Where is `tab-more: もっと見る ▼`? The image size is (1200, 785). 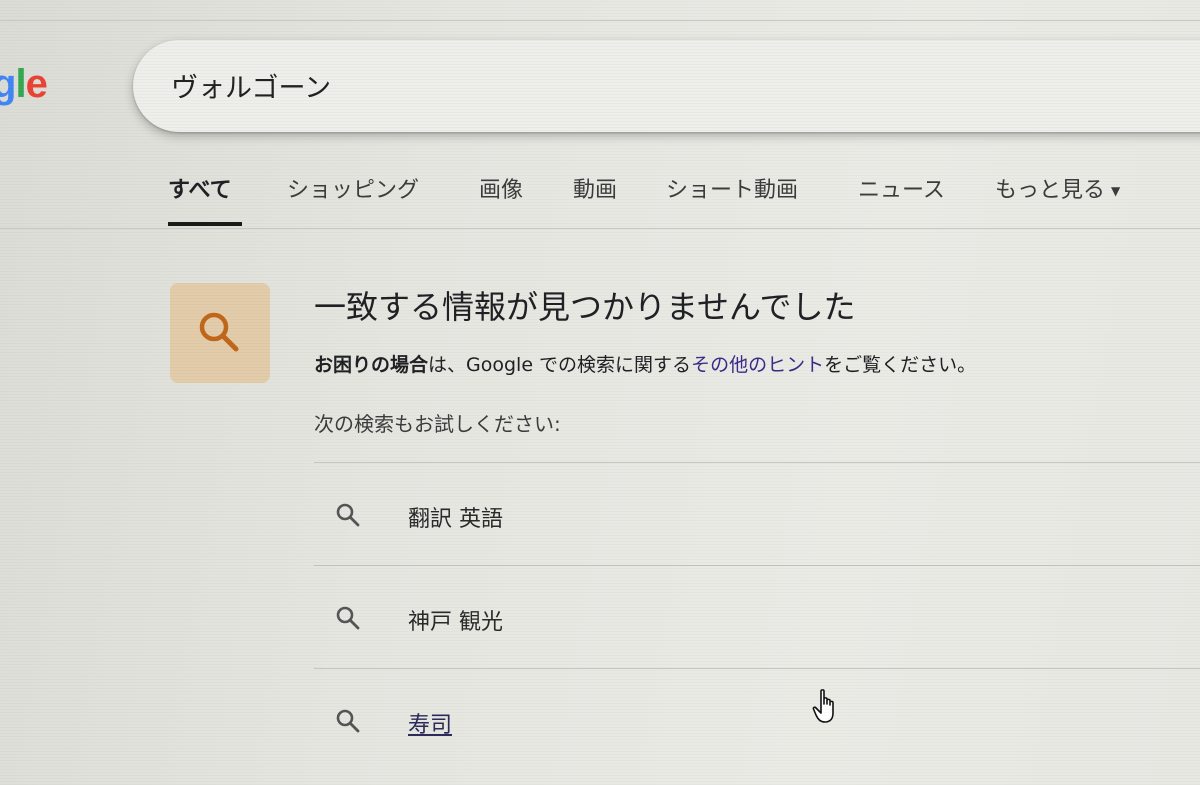
tab-more: もっと見る ▼ is located at coordinates (1057, 188).